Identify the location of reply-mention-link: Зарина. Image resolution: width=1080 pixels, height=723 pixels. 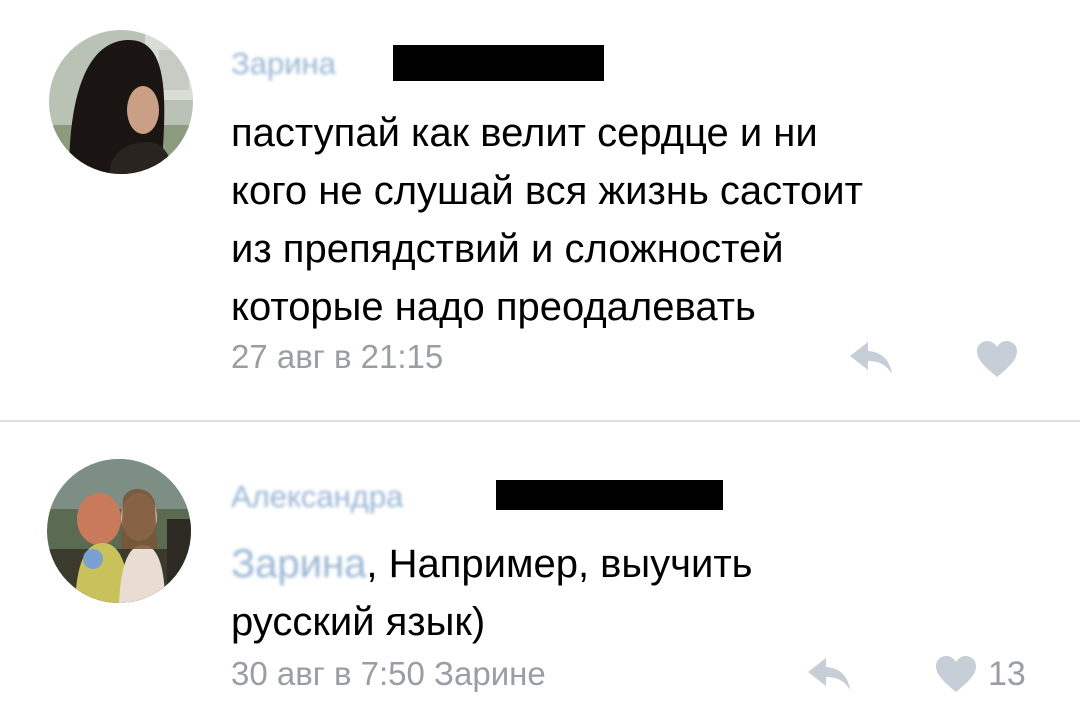
(298, 564).